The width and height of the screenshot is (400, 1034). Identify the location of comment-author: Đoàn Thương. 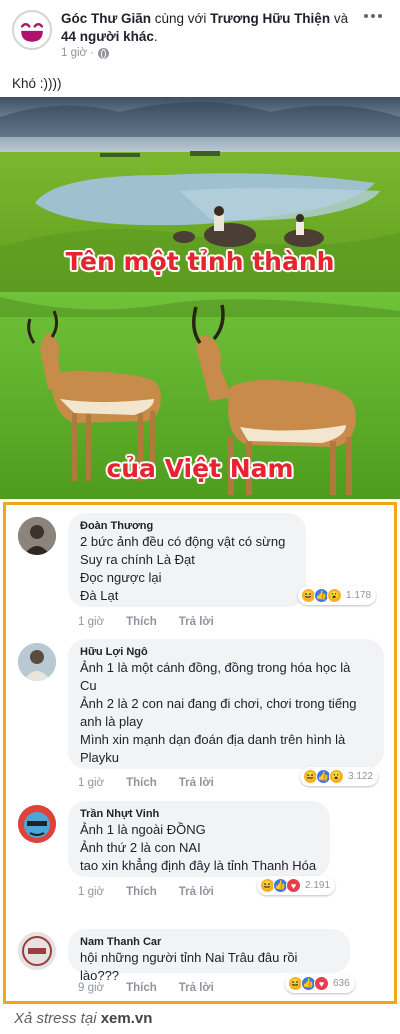
(187, 526).